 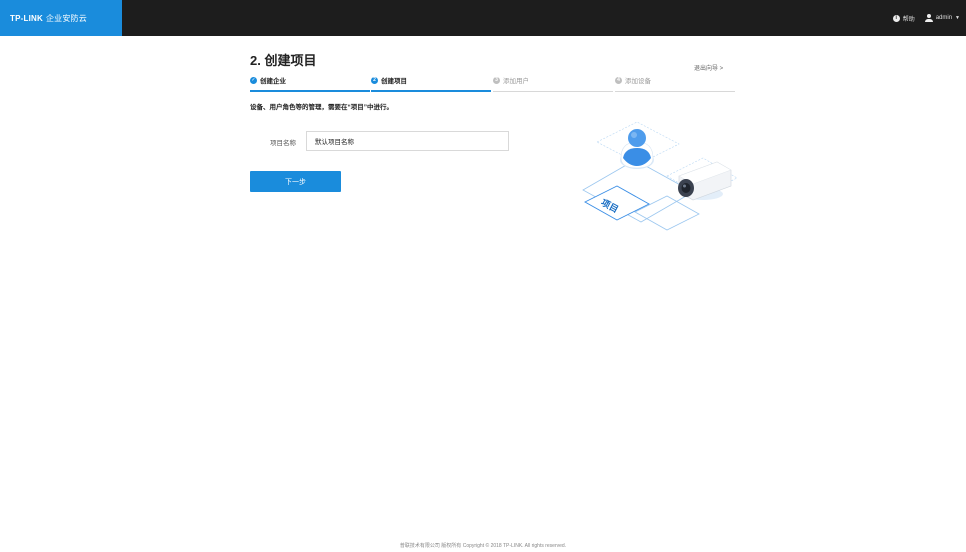 I want to click on user-menu: admin ▼, so click(x=942, y=18).